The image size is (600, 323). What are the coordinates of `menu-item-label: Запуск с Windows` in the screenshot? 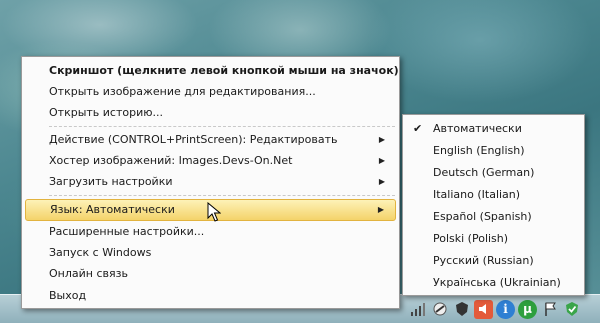 It's located at (100, 252).